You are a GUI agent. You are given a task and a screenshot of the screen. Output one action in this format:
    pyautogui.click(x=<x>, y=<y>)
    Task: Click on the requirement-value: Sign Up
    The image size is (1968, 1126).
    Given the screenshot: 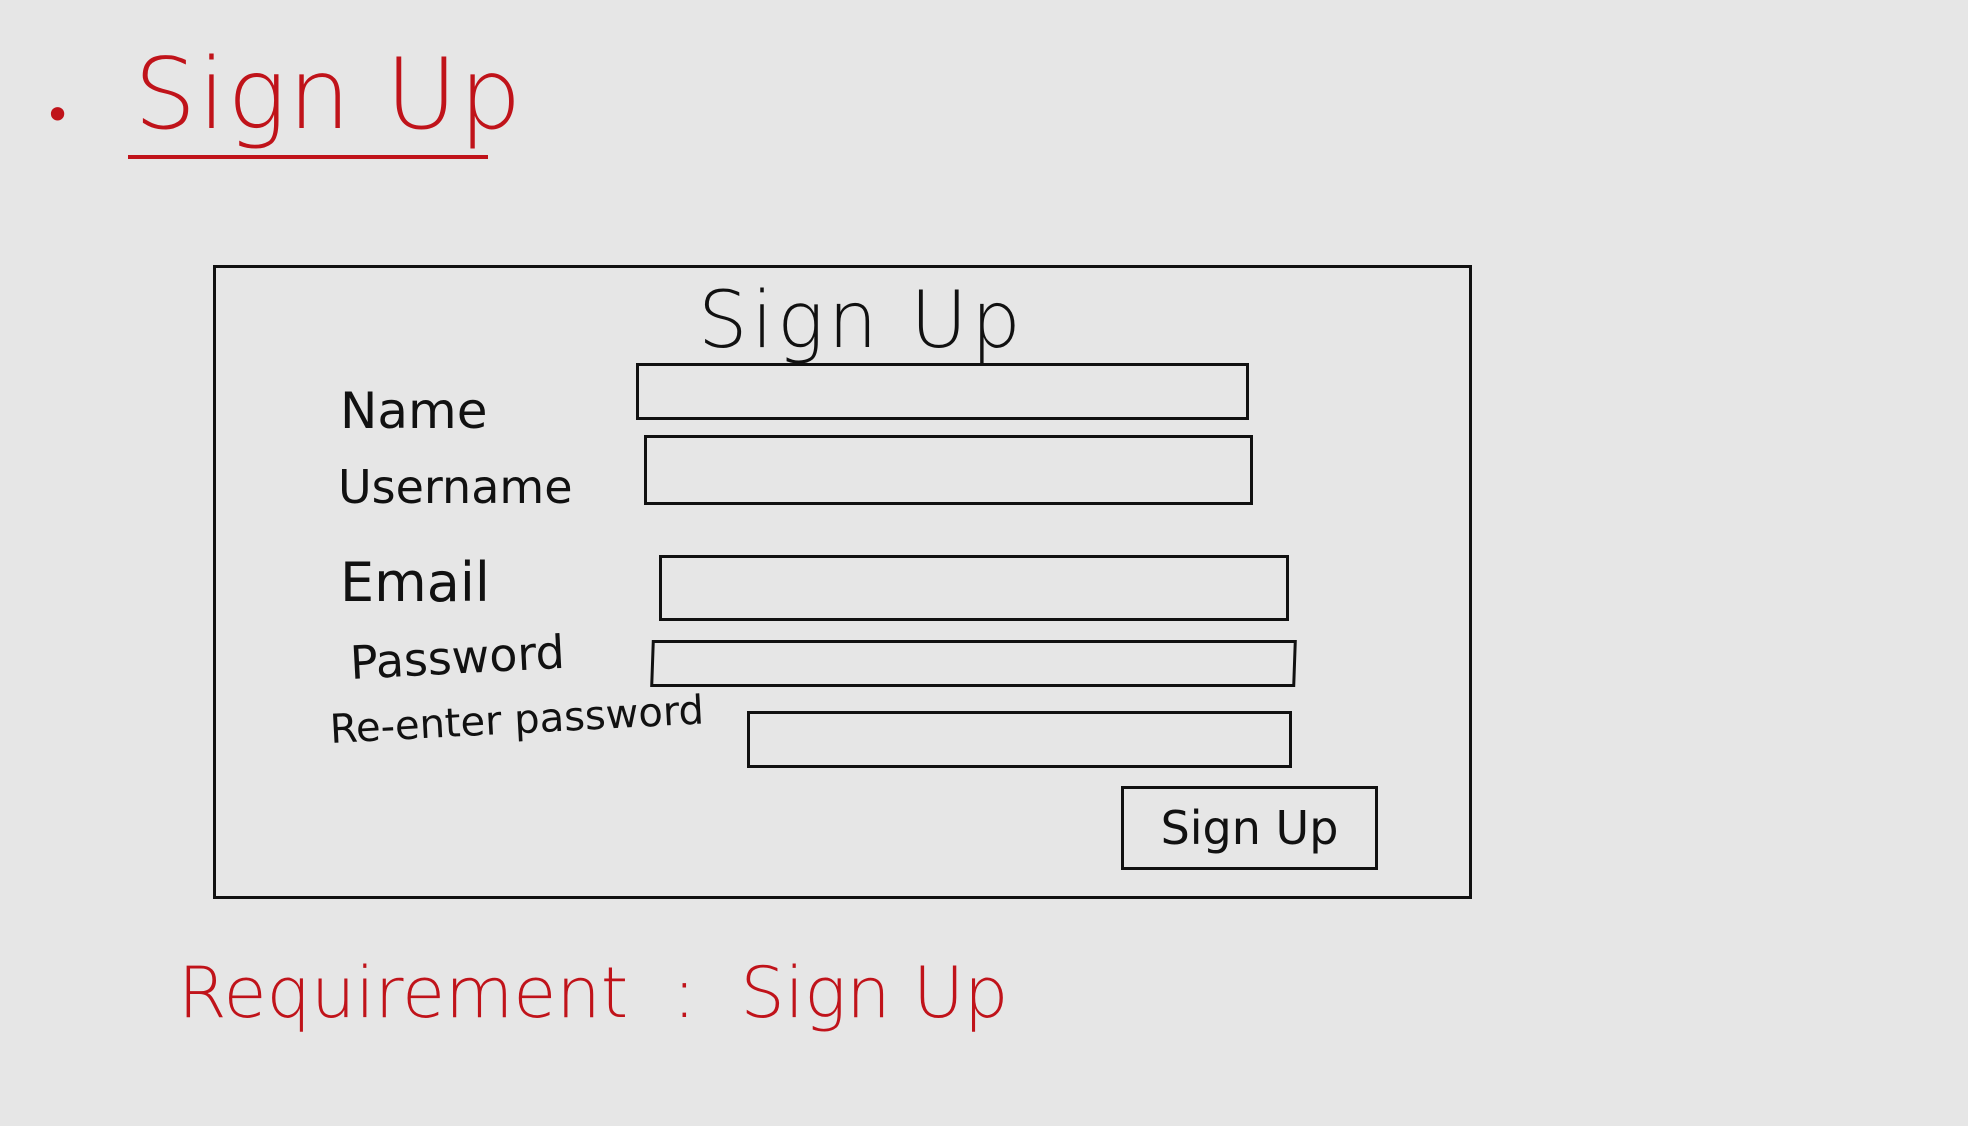 What is the action you would take?
    pyautogui.click(x=874, y=993)
    